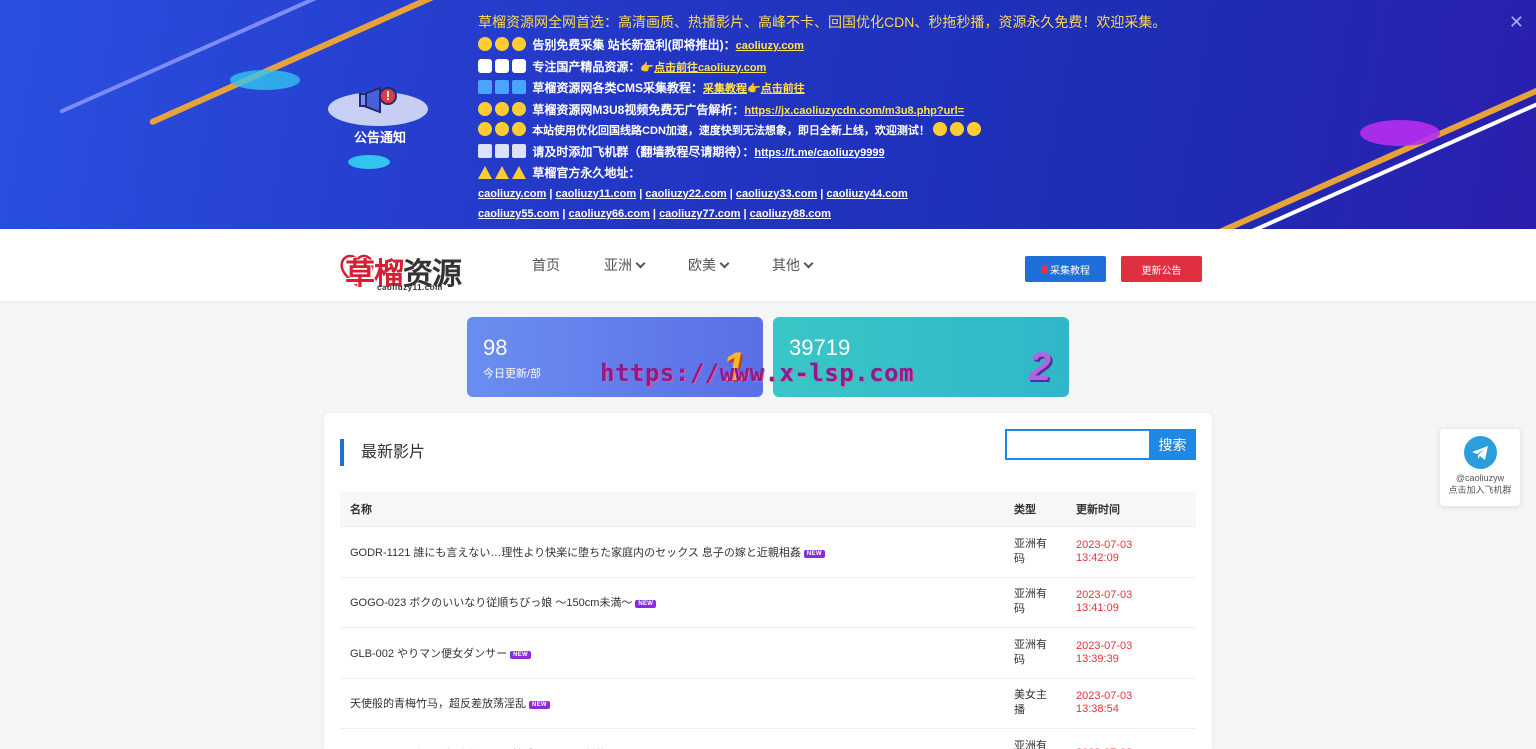  I want to click on new-badge: NEW, so click(814, 553).